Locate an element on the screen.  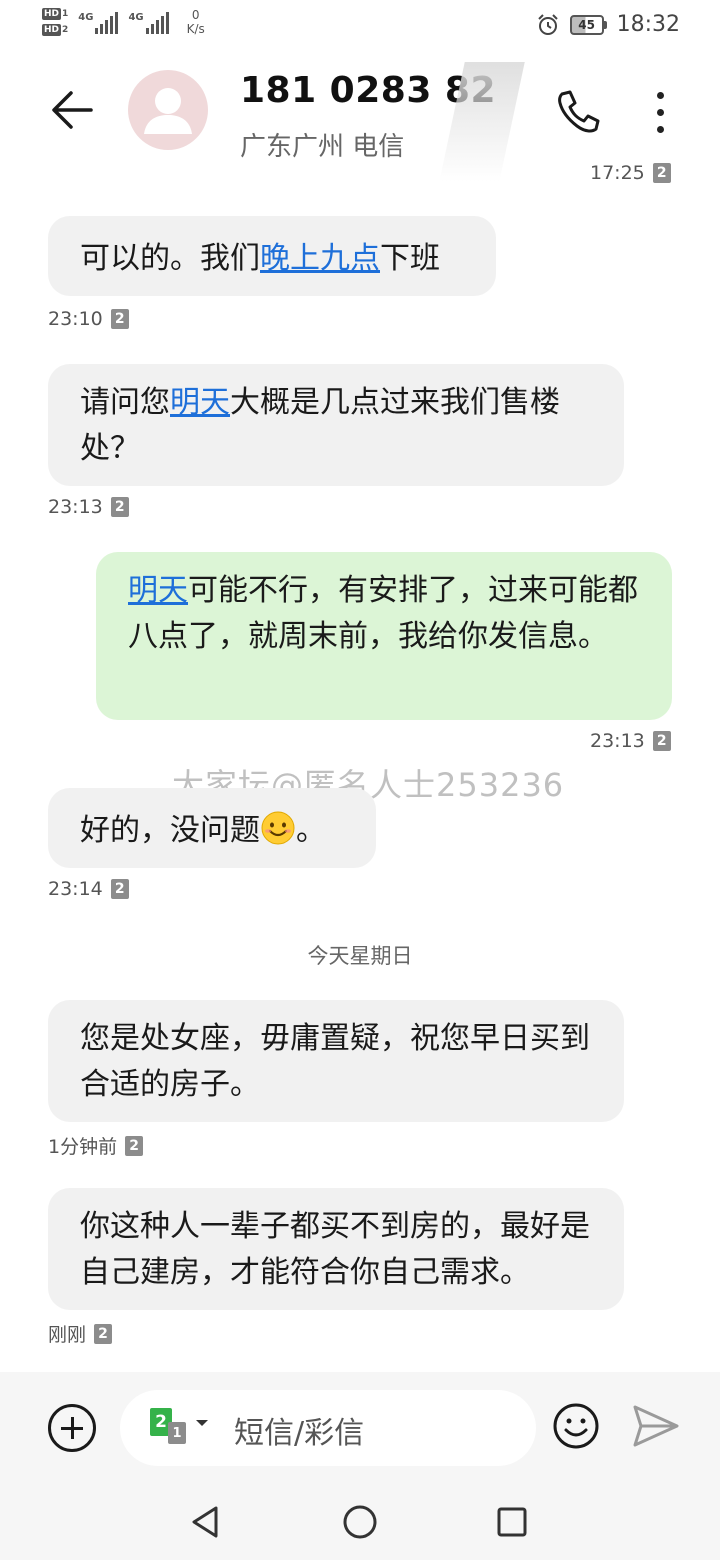
status-time: 18:32 is located at coordinates (648, 24).